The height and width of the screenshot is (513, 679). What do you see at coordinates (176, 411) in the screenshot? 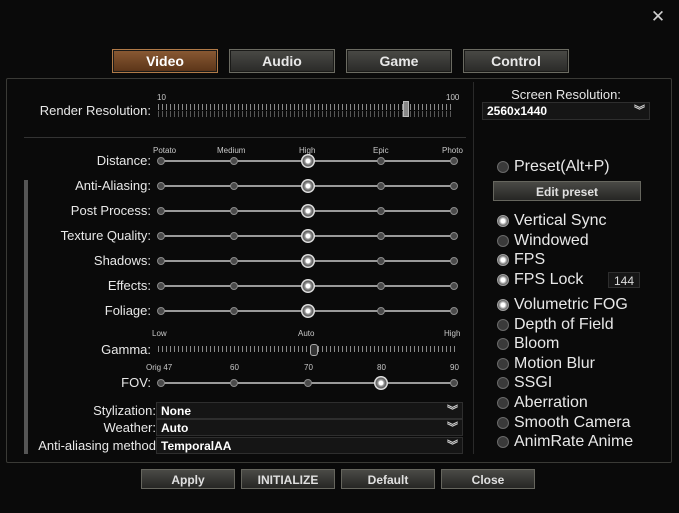
I see `stylization-value: None` at bounding box center [176, 411].